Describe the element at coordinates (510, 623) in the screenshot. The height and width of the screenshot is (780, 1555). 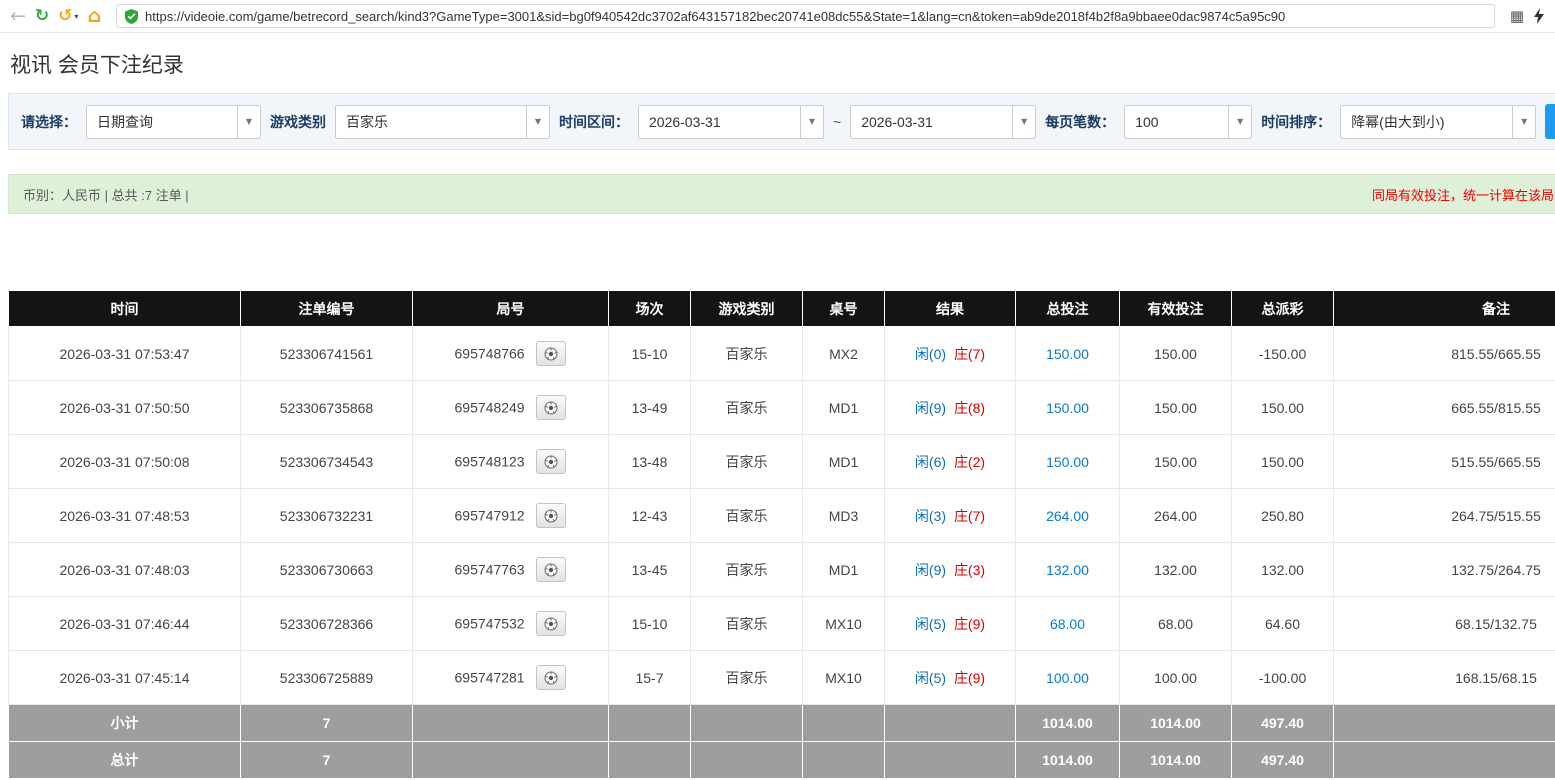
I see `round-cell: 695747532` at that location.